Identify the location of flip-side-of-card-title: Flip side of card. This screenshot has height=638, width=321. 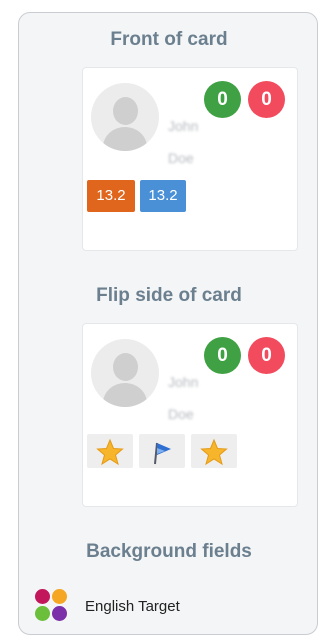
(169, 295).